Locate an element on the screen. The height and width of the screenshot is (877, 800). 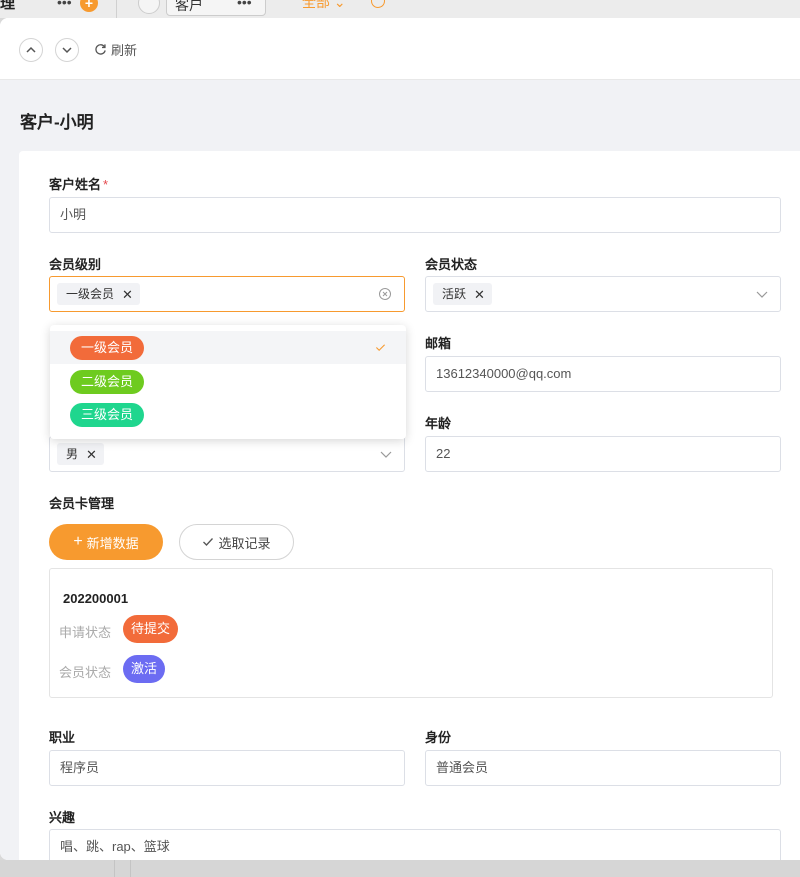
option-pill: 一级会员 is located at coordinates (107, 348).